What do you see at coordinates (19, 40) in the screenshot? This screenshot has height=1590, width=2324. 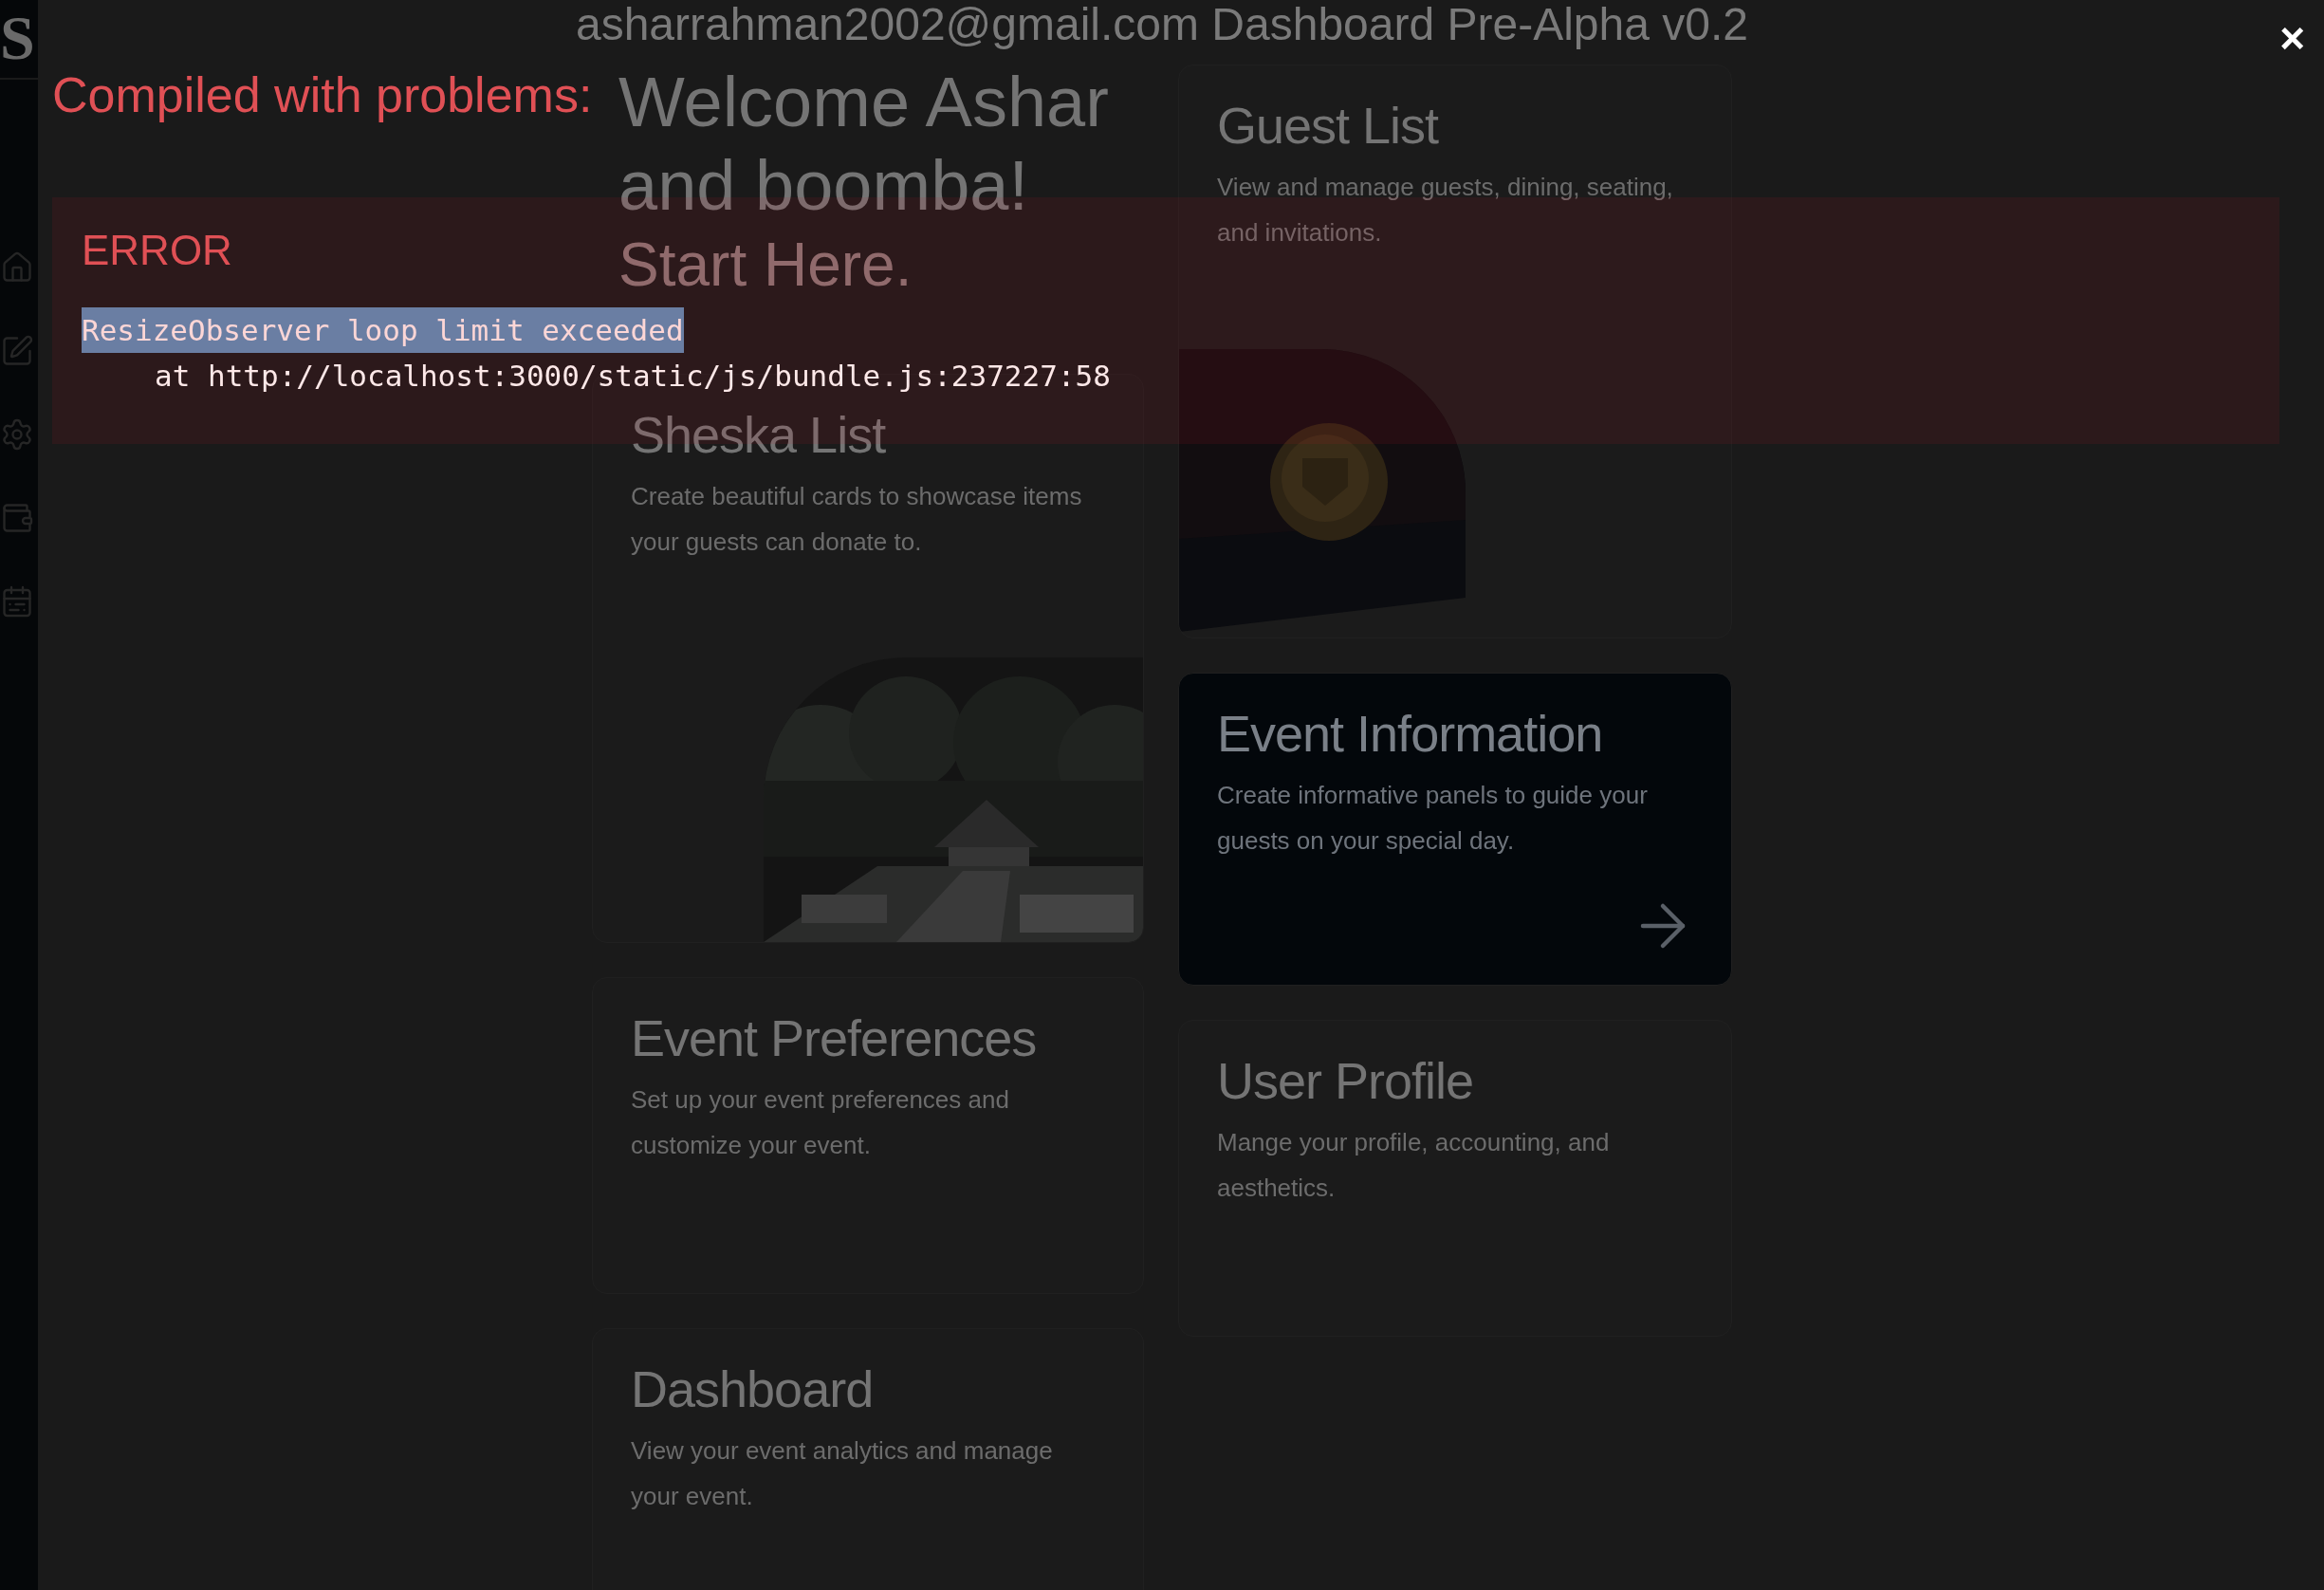 I see `logo: S` at bounding box center [19, 40].